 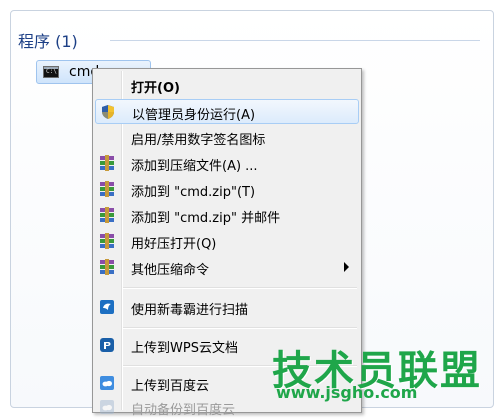 I want to click on menu-item-label: 其他压缩命令, so click(x=170, y=270).